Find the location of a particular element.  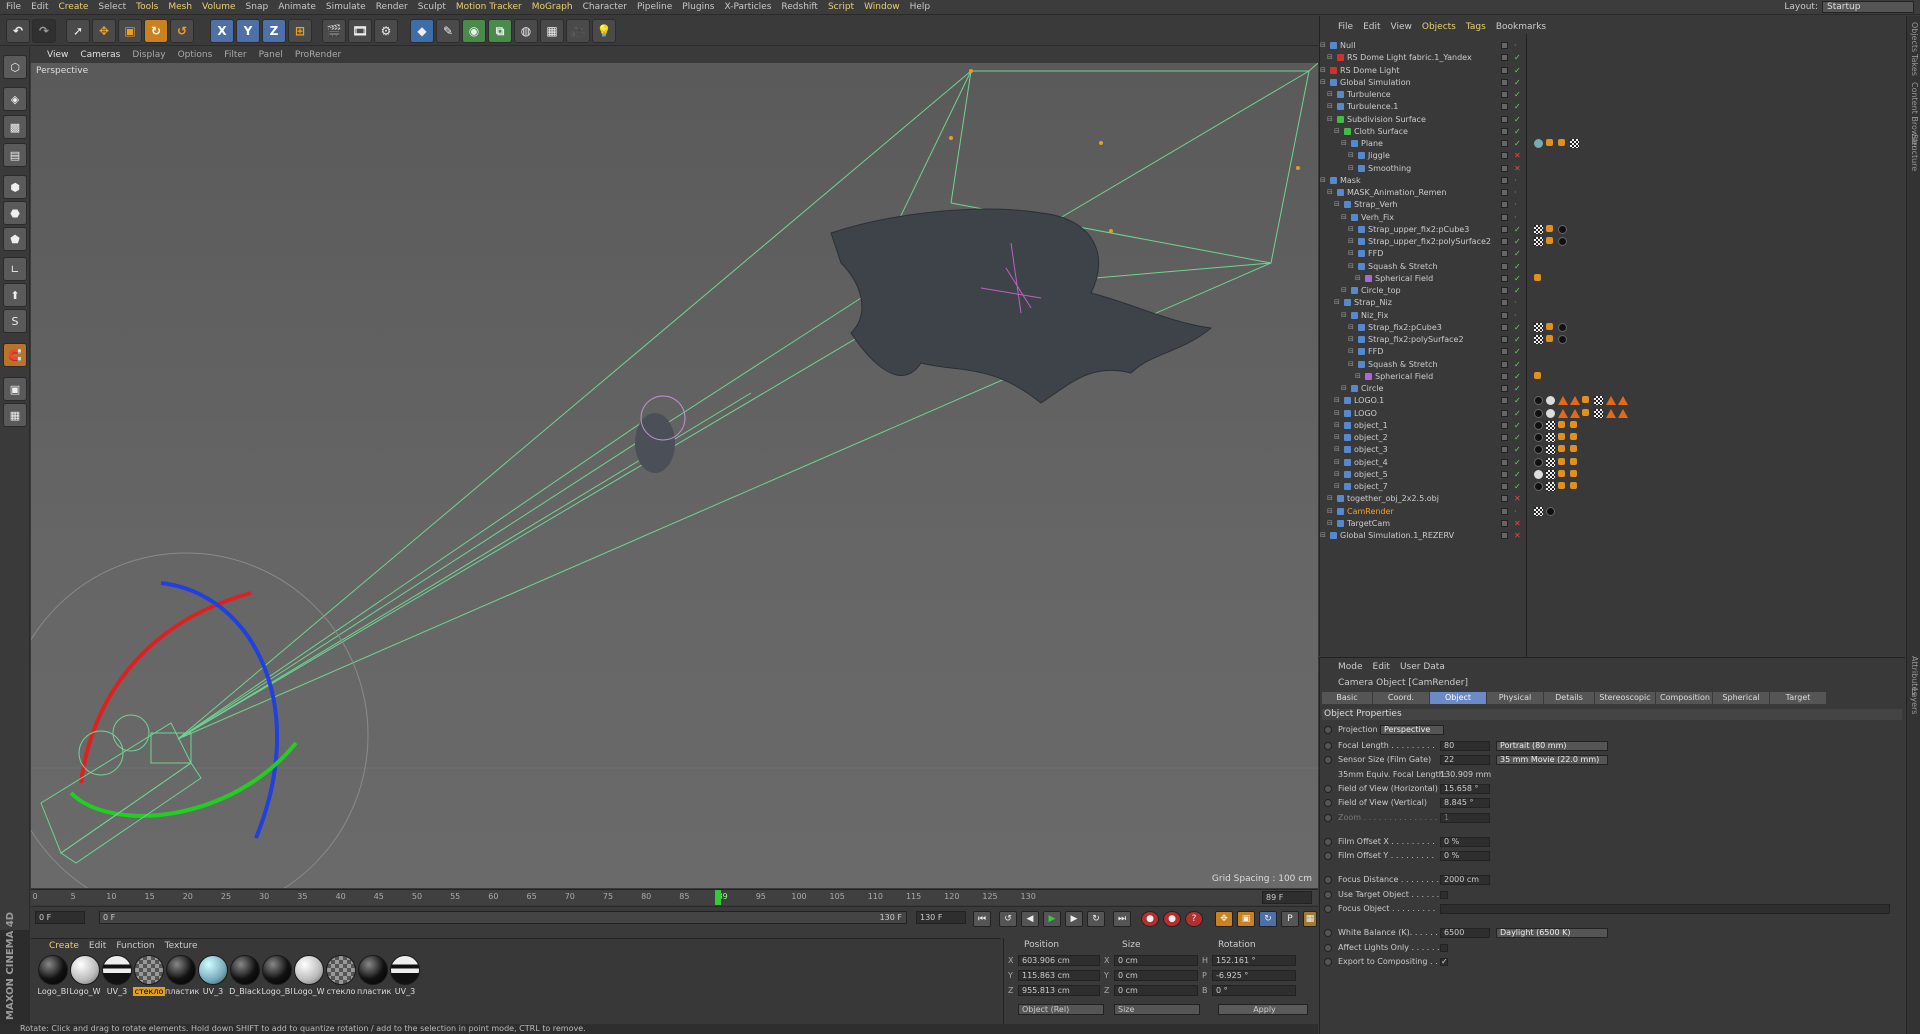

expand-toggle: ⊟ is located at coordinates (1323, 535).